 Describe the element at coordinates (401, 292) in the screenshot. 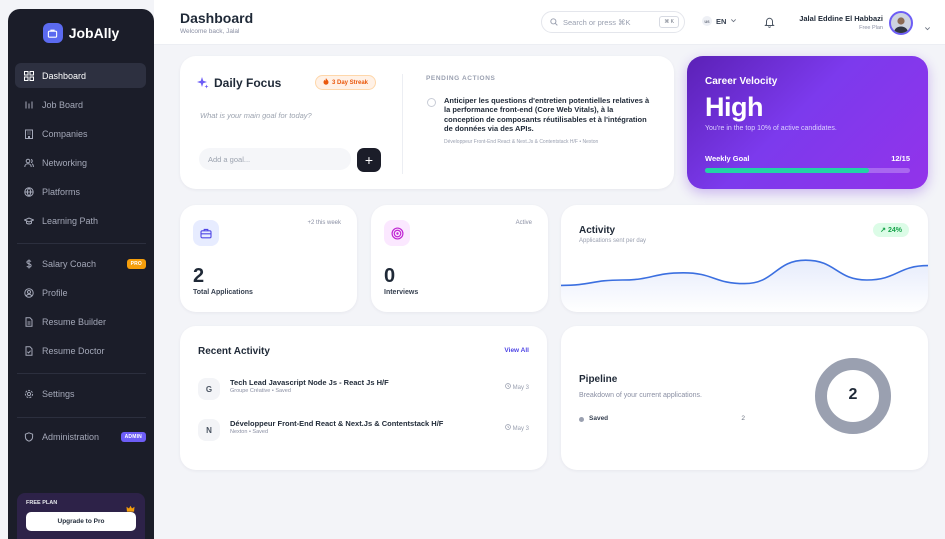

I see `interviews-label: Interviews` at that location.